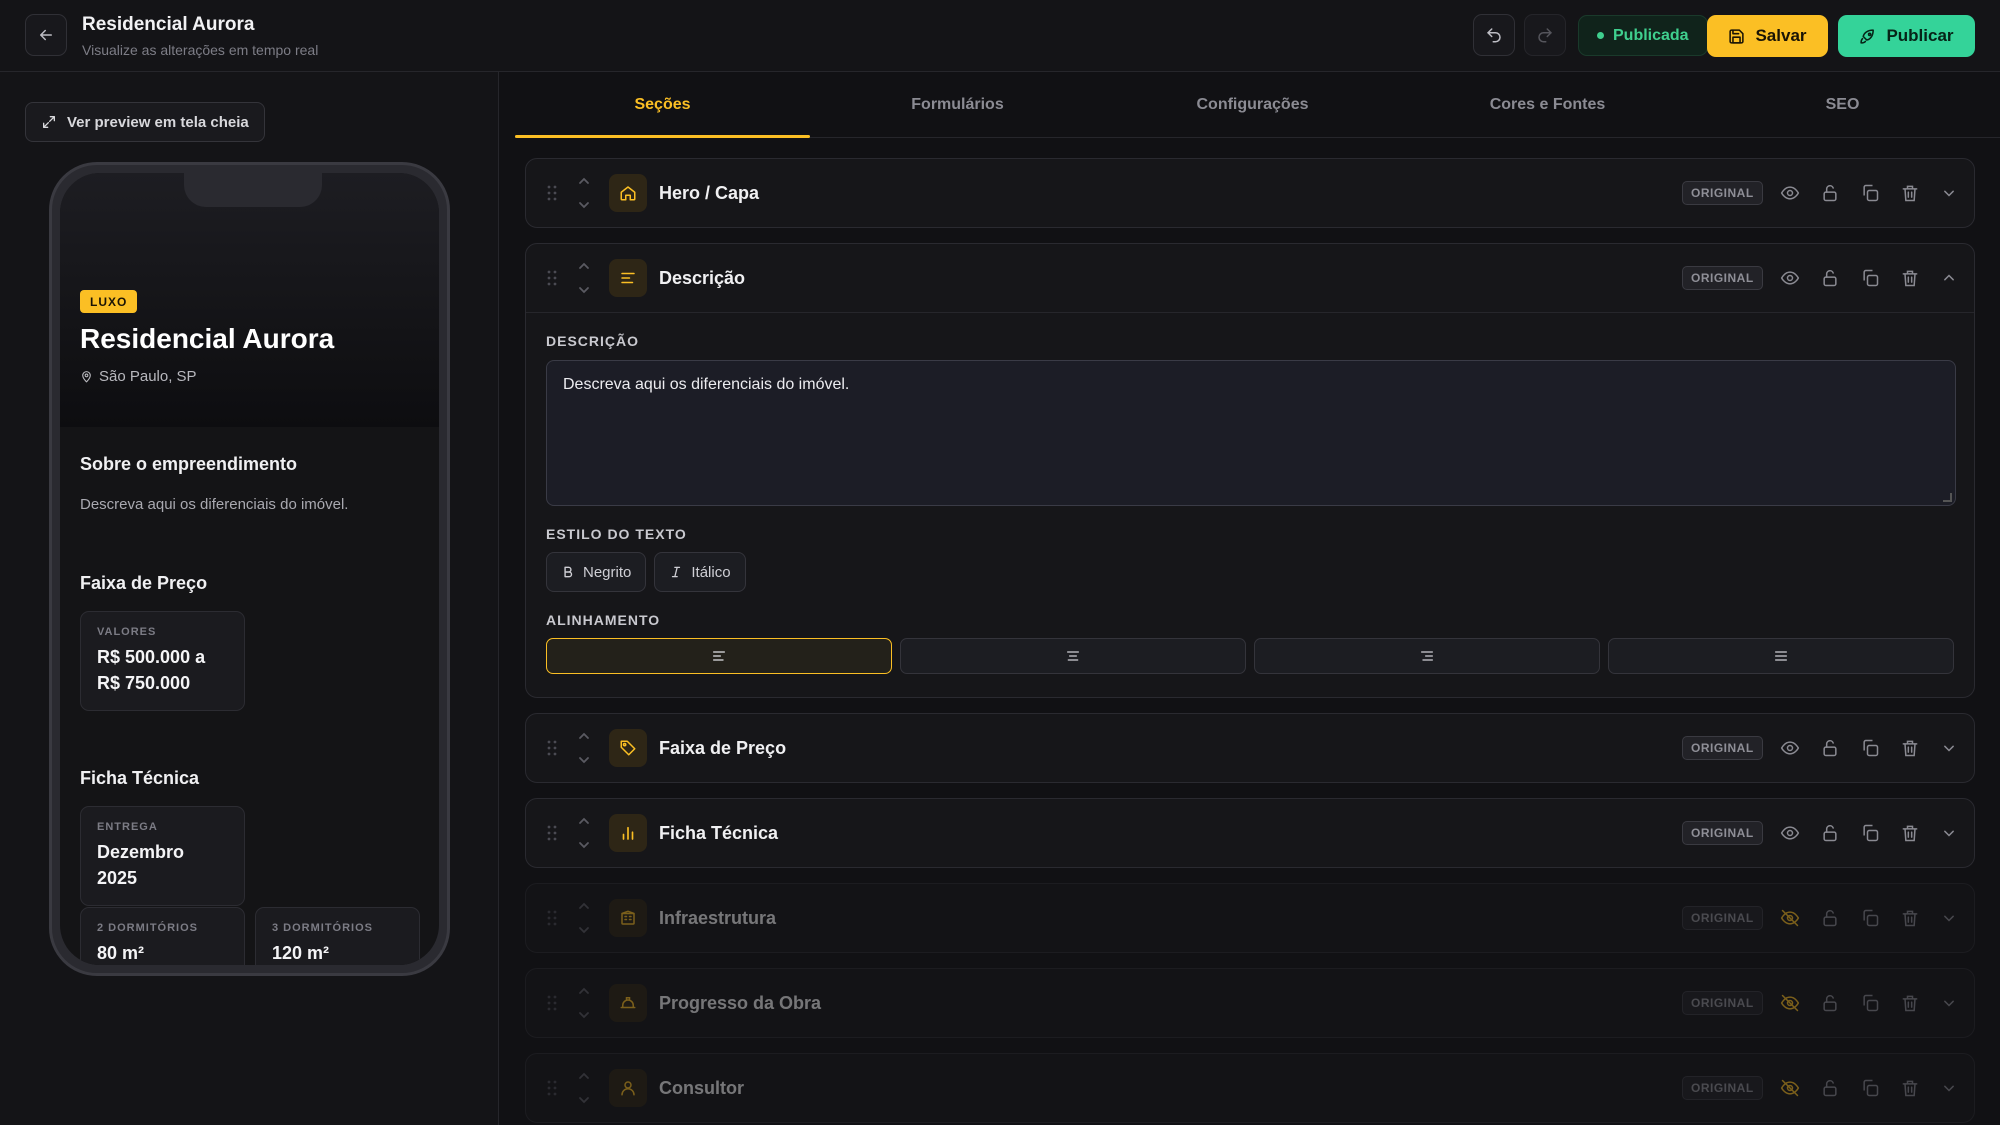 This screenshot has height=1125, width=2000. Describe the element at coordinates (1250, 918) in the screenshot. I see `section-header: Infraestrutura ORIGINAL` at that location.